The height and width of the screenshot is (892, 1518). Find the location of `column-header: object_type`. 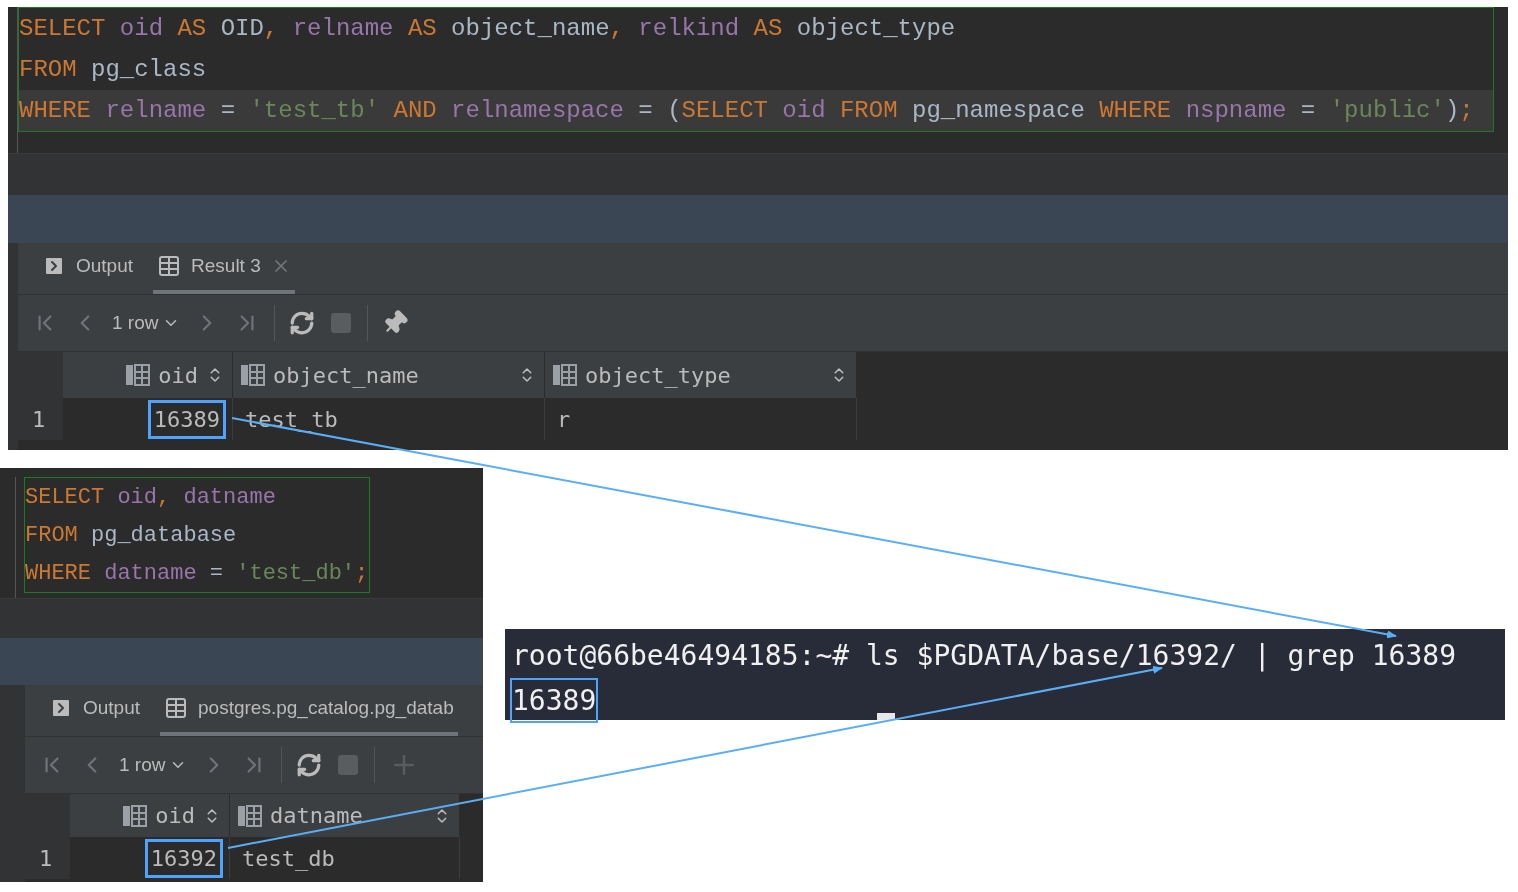

column-header: object_type is located at coordinates (701, 375).